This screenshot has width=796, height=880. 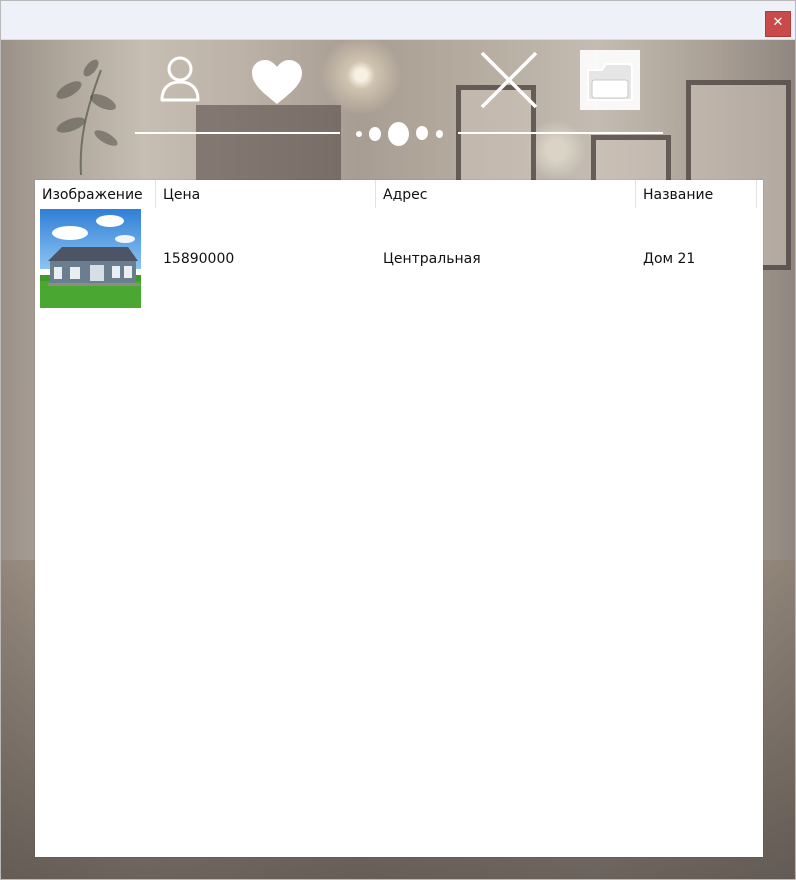 What do you see at coordinates (398, 20) in the screenshot?
I see `title-bar: ✕` at bounding box center [398, 20].